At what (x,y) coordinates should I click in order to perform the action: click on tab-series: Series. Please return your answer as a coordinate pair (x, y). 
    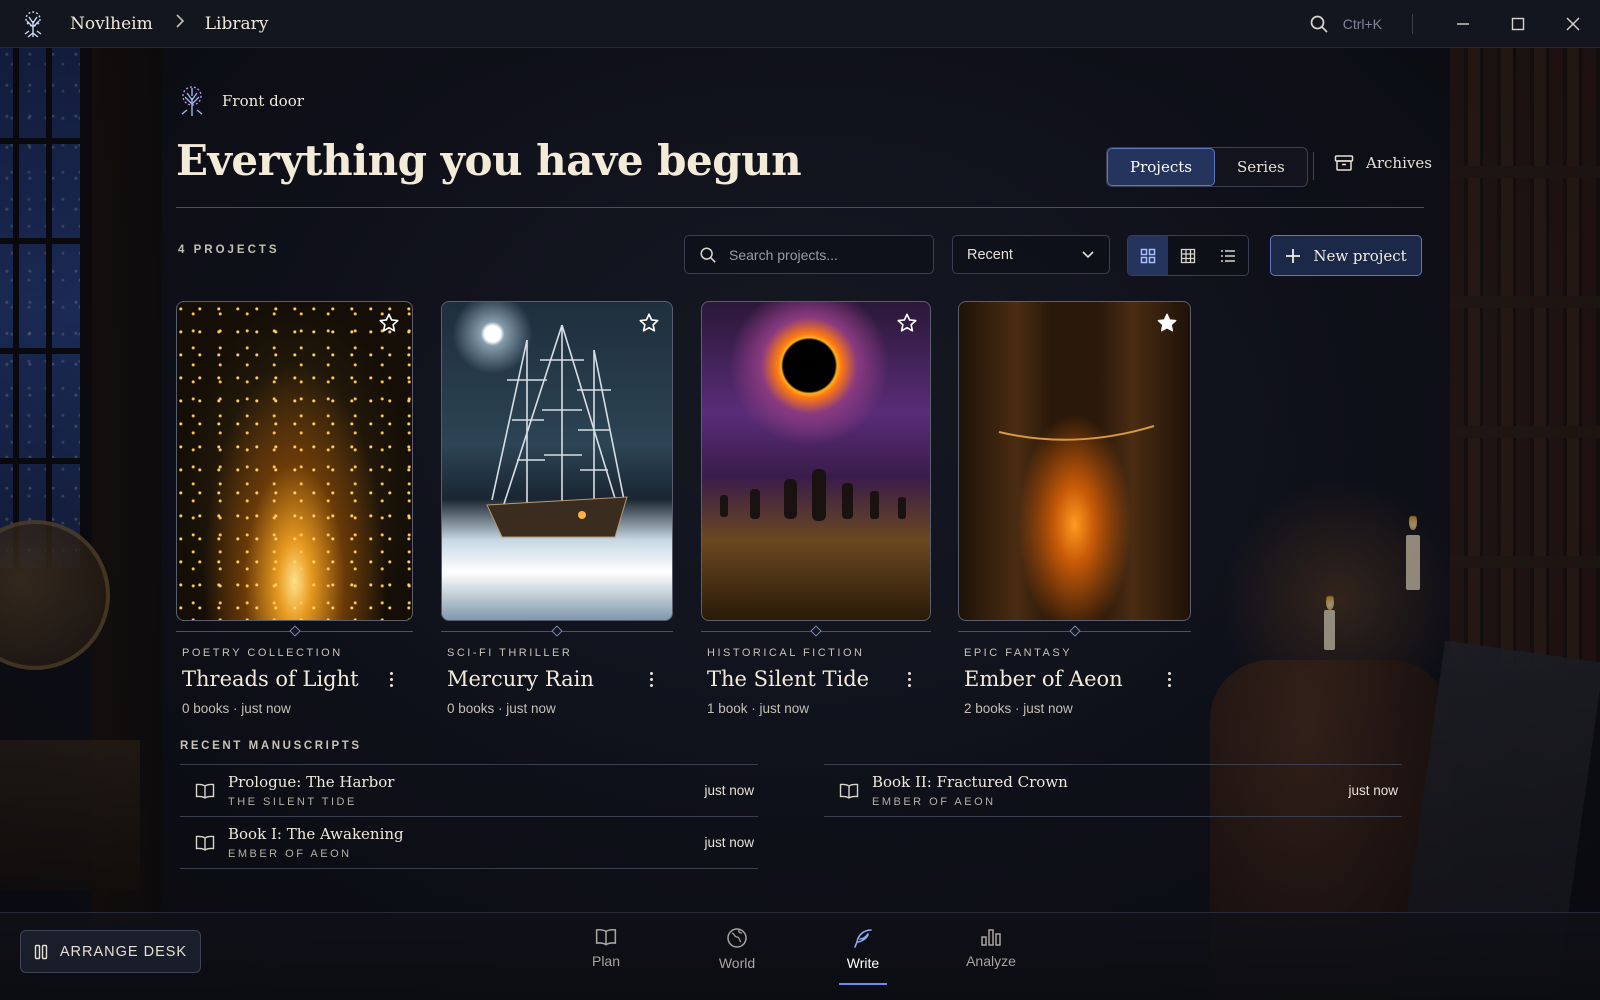
    Looking at the image, I should click on (1261, 167).